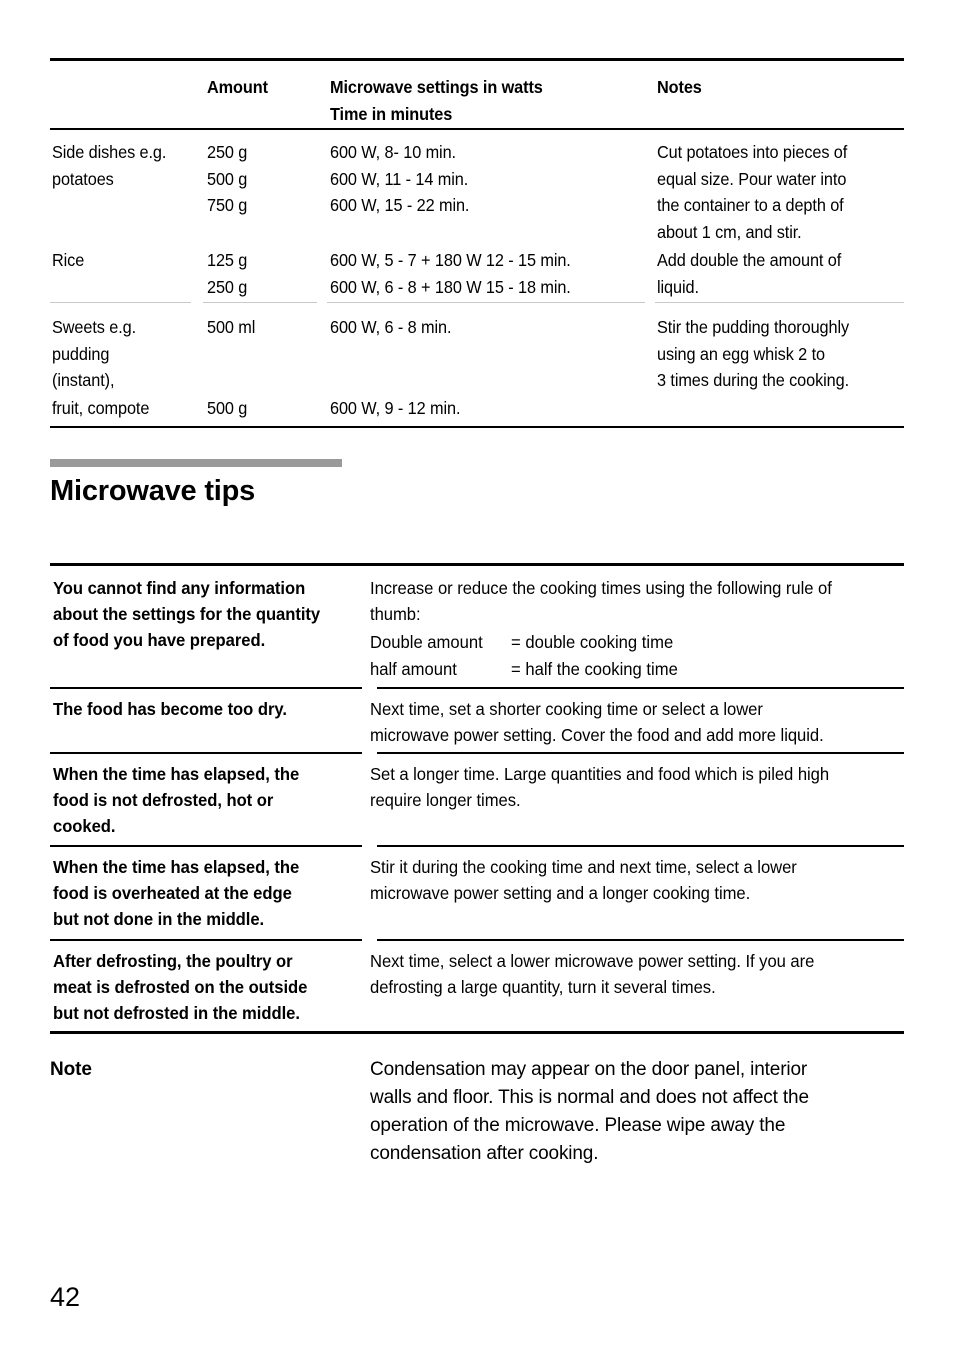  What do you see at coordinates (749, 273) in the screenshot?
I see `row-notes: Add double the amount of liquid.` at bounding box center [749, 273].